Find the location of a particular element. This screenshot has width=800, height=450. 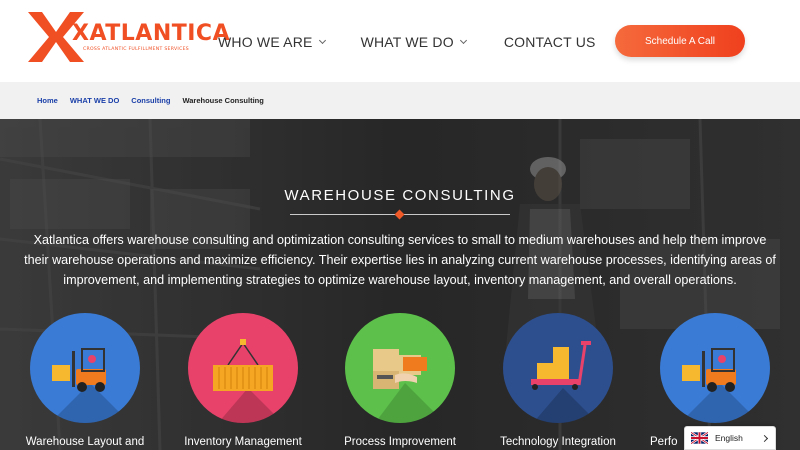

logo-tagline: CROSS ATLANTIC FULFILLMENT SERVICES is located at coordinates (136, 49).